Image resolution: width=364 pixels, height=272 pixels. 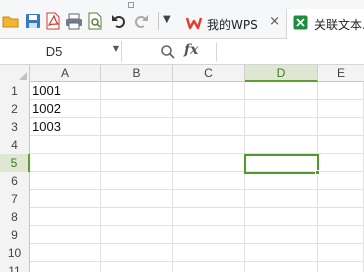 I want to click on customize-toolbar-dropdown: ▼, so click(x=172, y=23).